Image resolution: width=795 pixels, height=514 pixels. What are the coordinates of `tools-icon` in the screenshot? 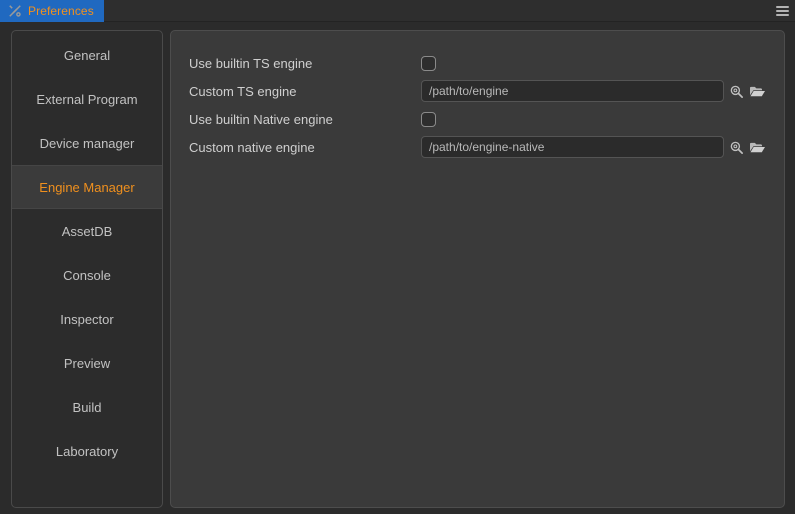 It's located at (15, 11).